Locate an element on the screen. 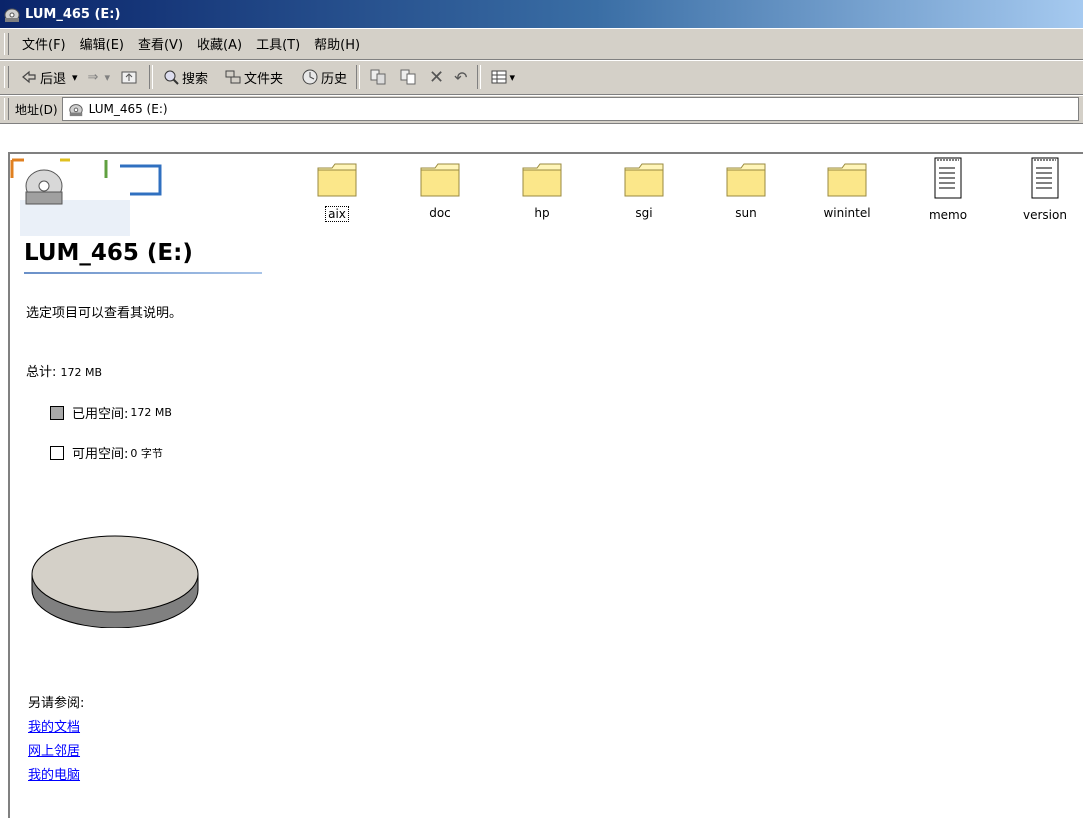 The image size is (1083, 818). link-my-documents: 我的文档 is located at coordinates (54, 725).